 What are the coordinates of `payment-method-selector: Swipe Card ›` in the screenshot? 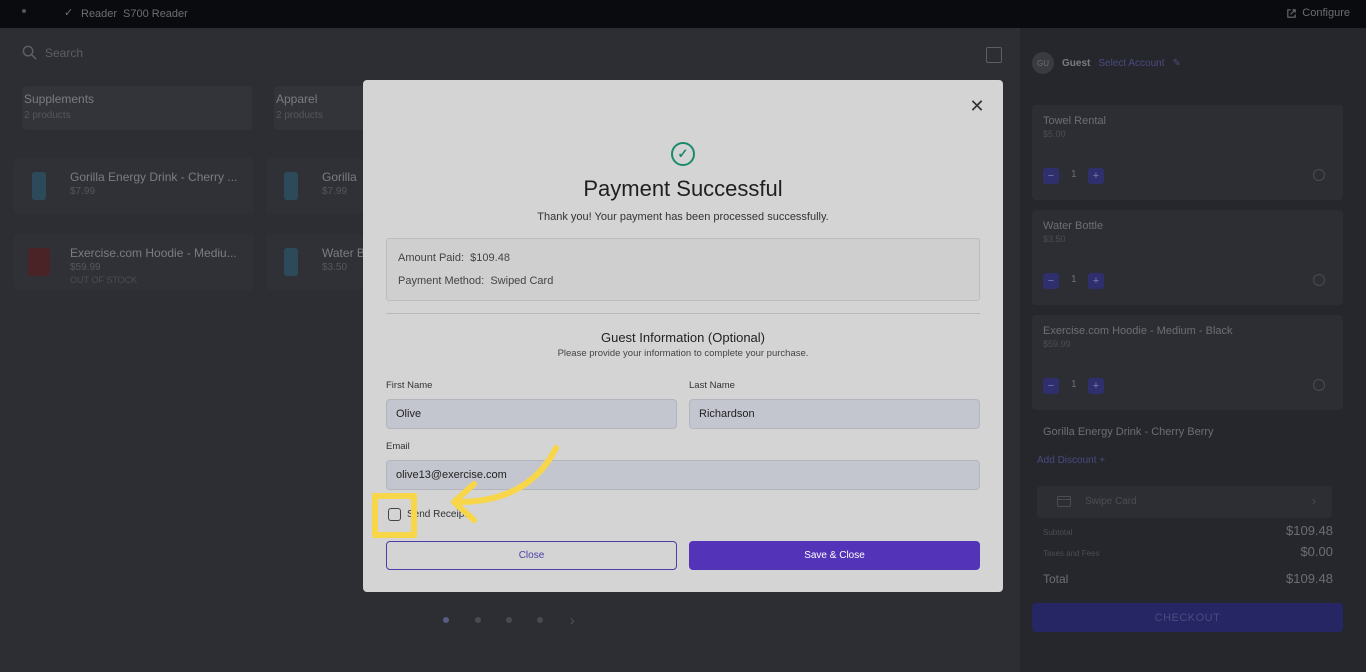 It's located at (1184, 502).